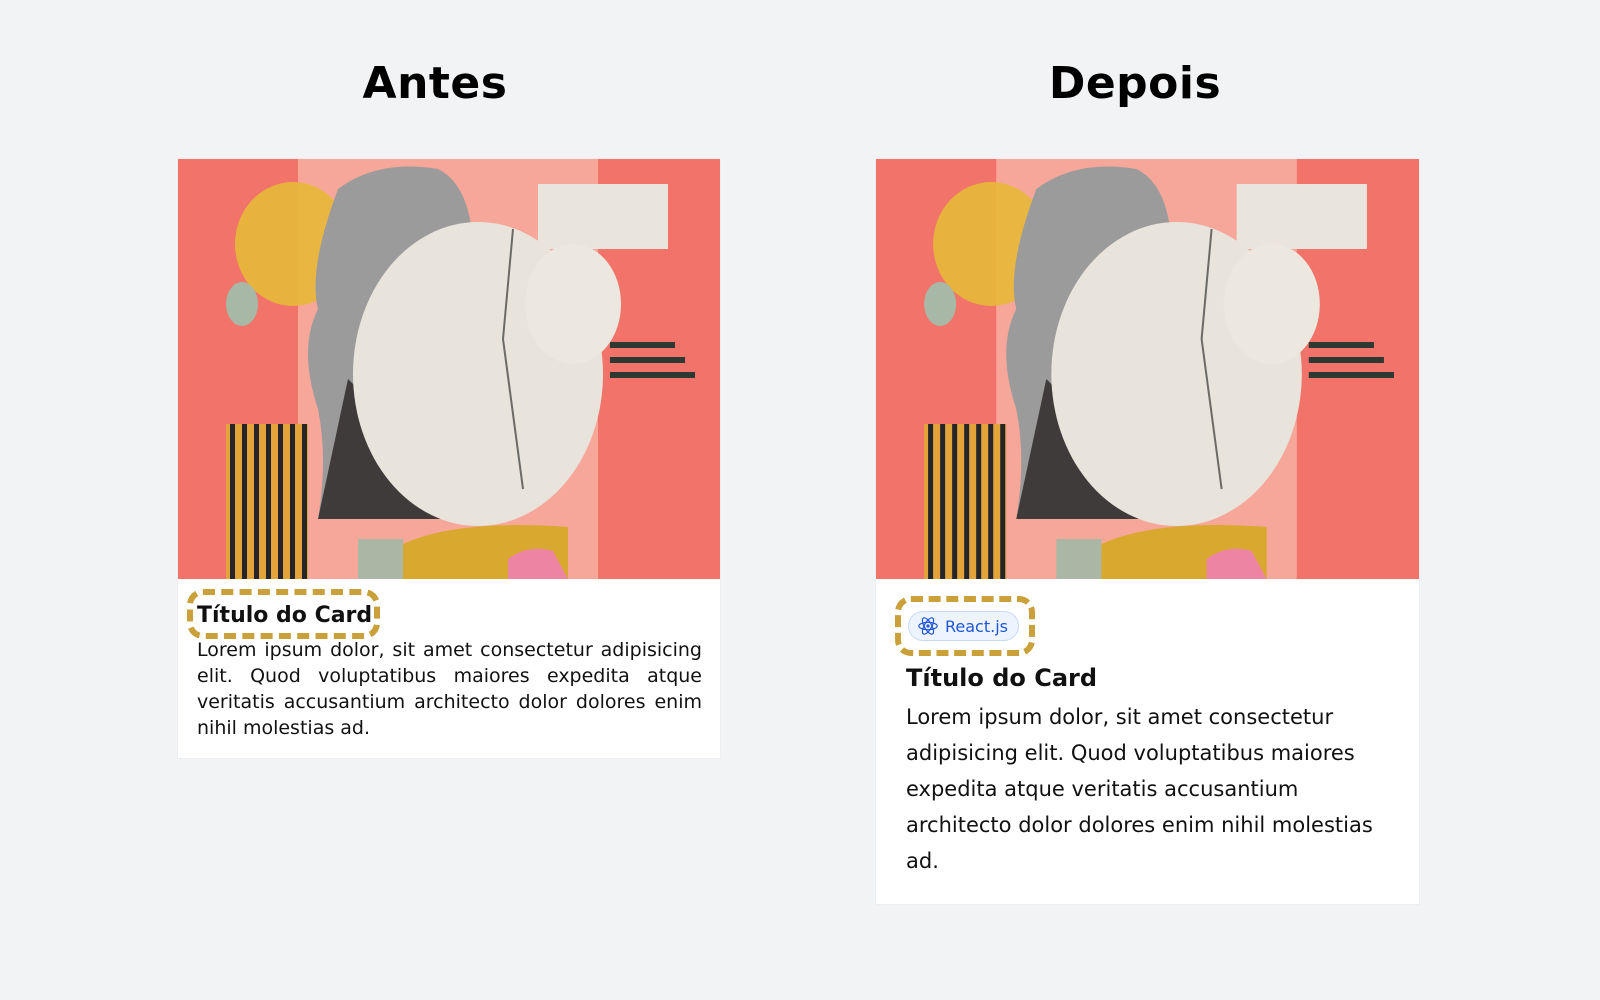  What do you see at coordinates (976, 626) in the screenshot?
I see `badge-label: React.js` at bounding box center [976, 626].